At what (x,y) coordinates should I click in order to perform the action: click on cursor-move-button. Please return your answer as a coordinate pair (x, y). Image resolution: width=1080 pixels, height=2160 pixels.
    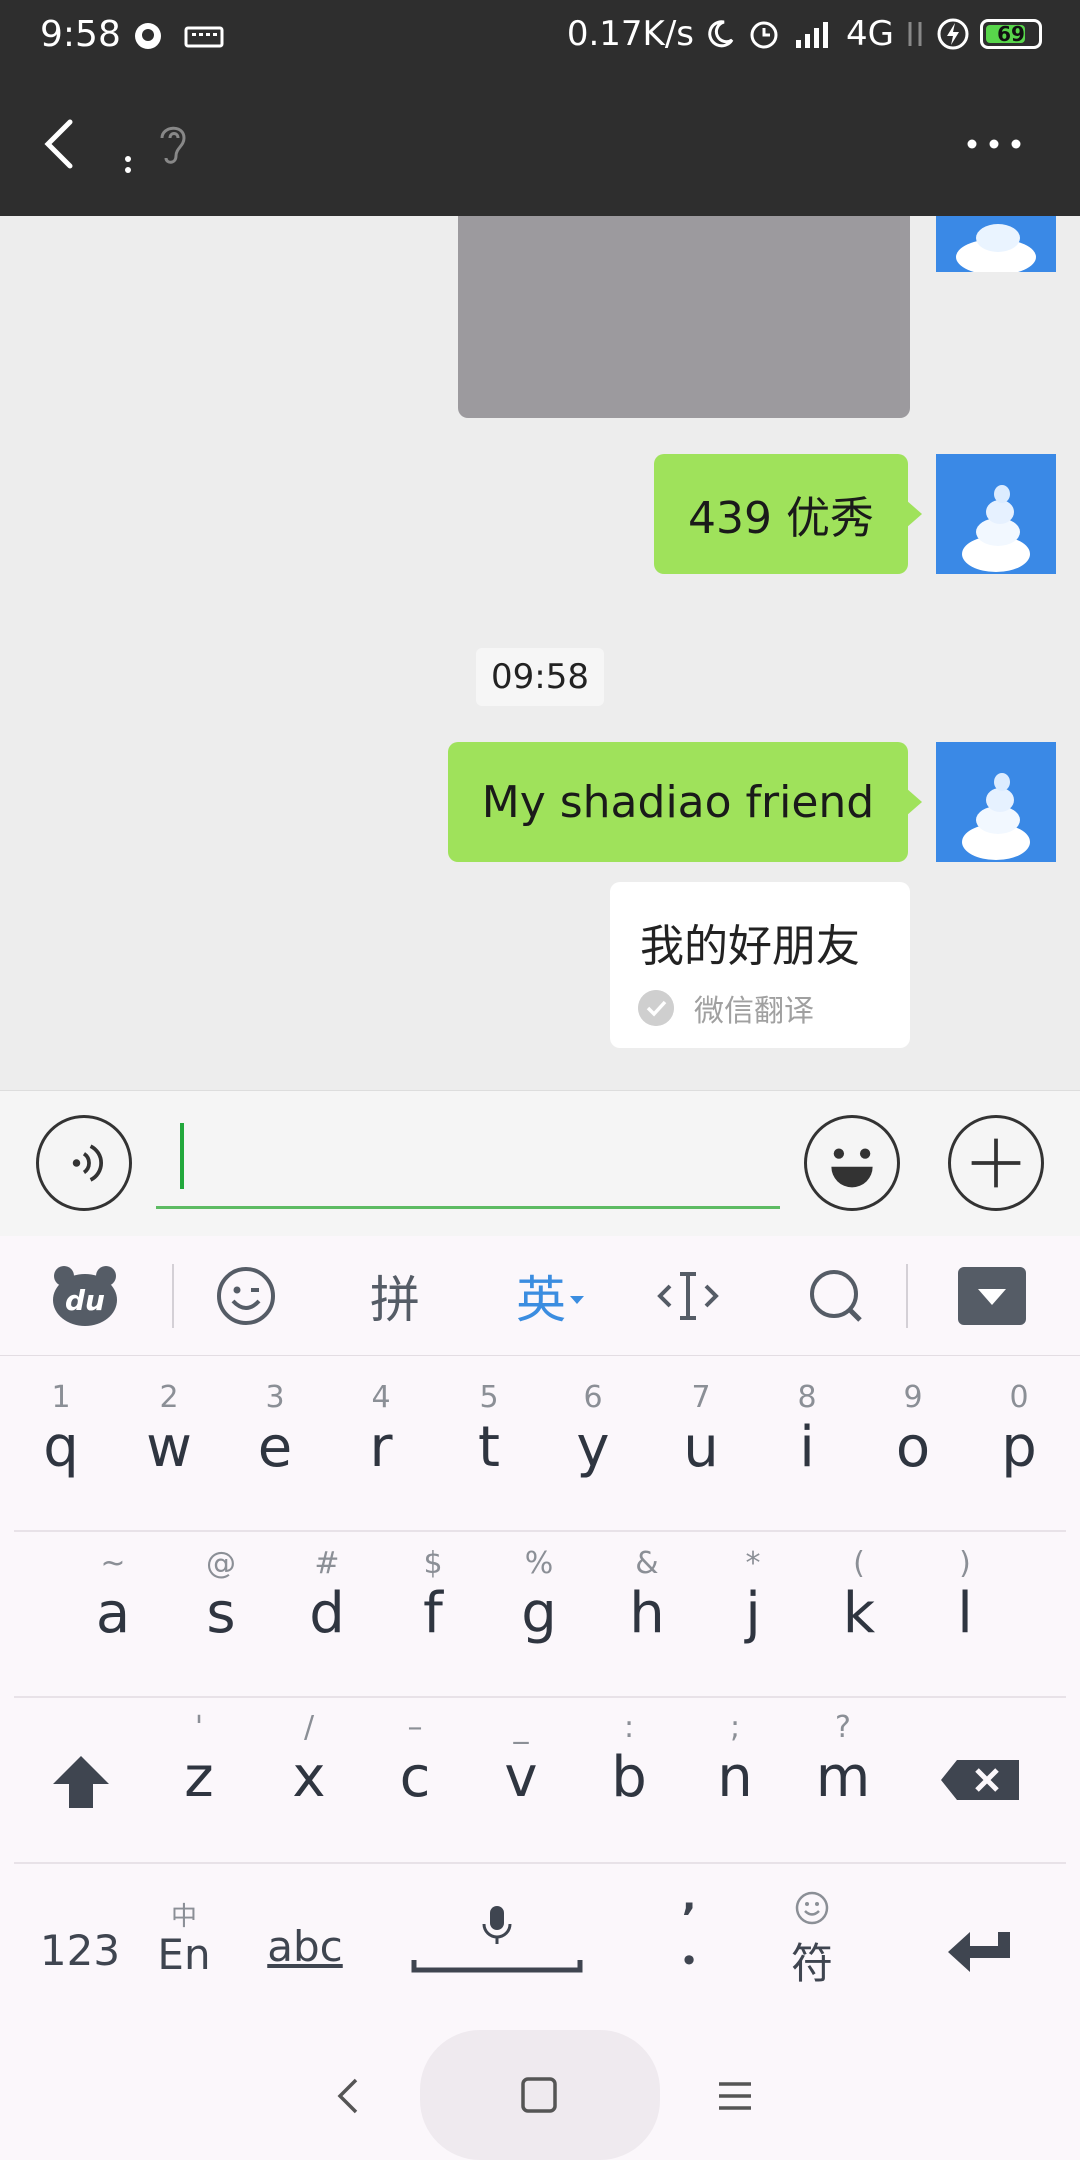
    Looking at the image, I should click on (688, 1296).